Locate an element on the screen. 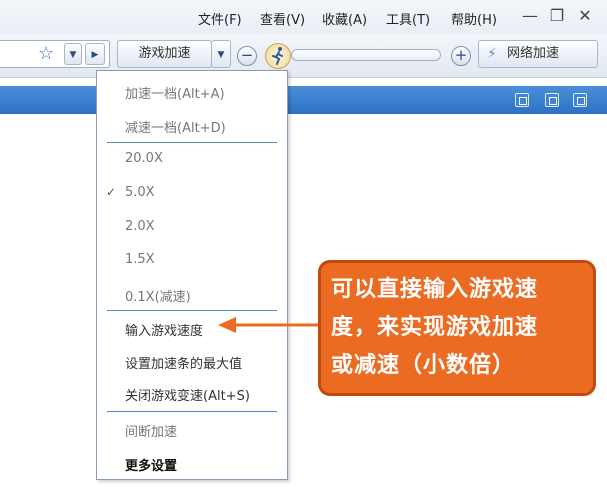 Image resolution: width=607 pixels, height=487 pixels. sidebar-icon is located at coordinates (580, 100).